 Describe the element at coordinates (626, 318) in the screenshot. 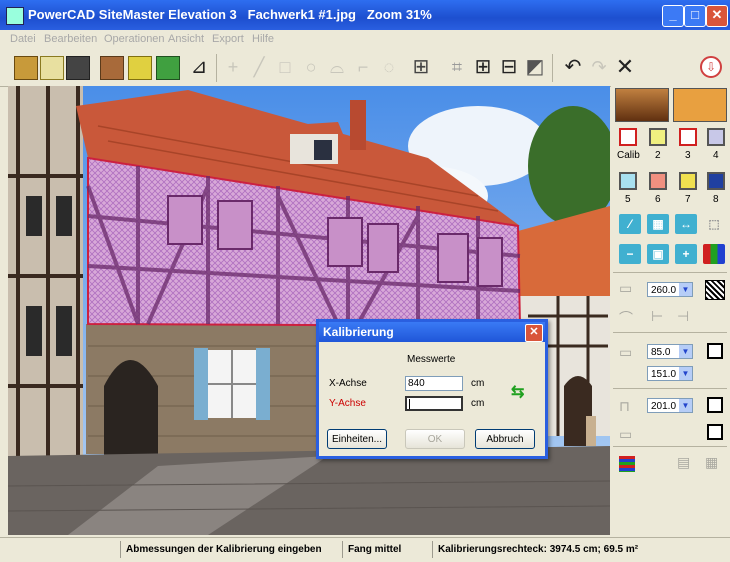

I see `roof-icon: ⌒` at that location.